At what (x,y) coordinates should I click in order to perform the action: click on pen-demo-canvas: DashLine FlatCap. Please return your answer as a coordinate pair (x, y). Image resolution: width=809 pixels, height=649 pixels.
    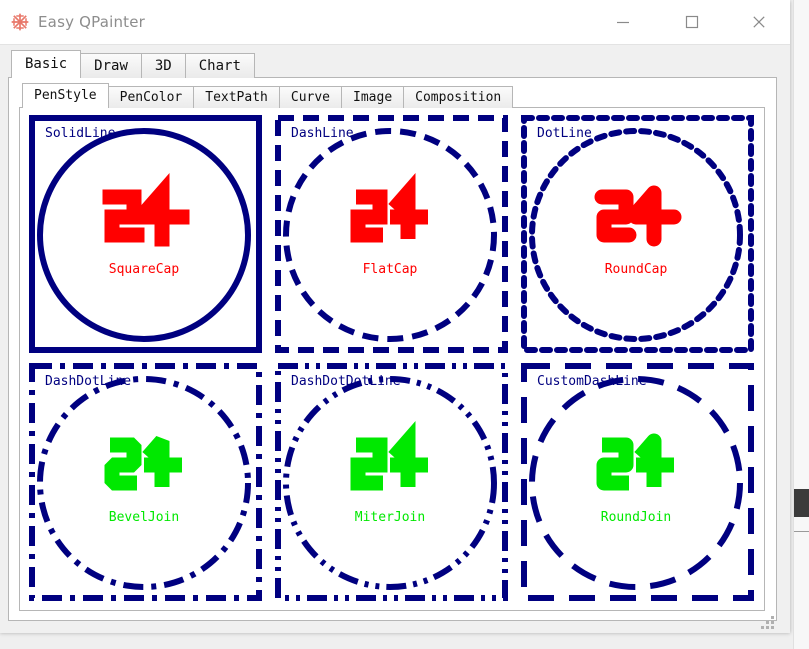
    Looking at the image, I should click on (391, 234).